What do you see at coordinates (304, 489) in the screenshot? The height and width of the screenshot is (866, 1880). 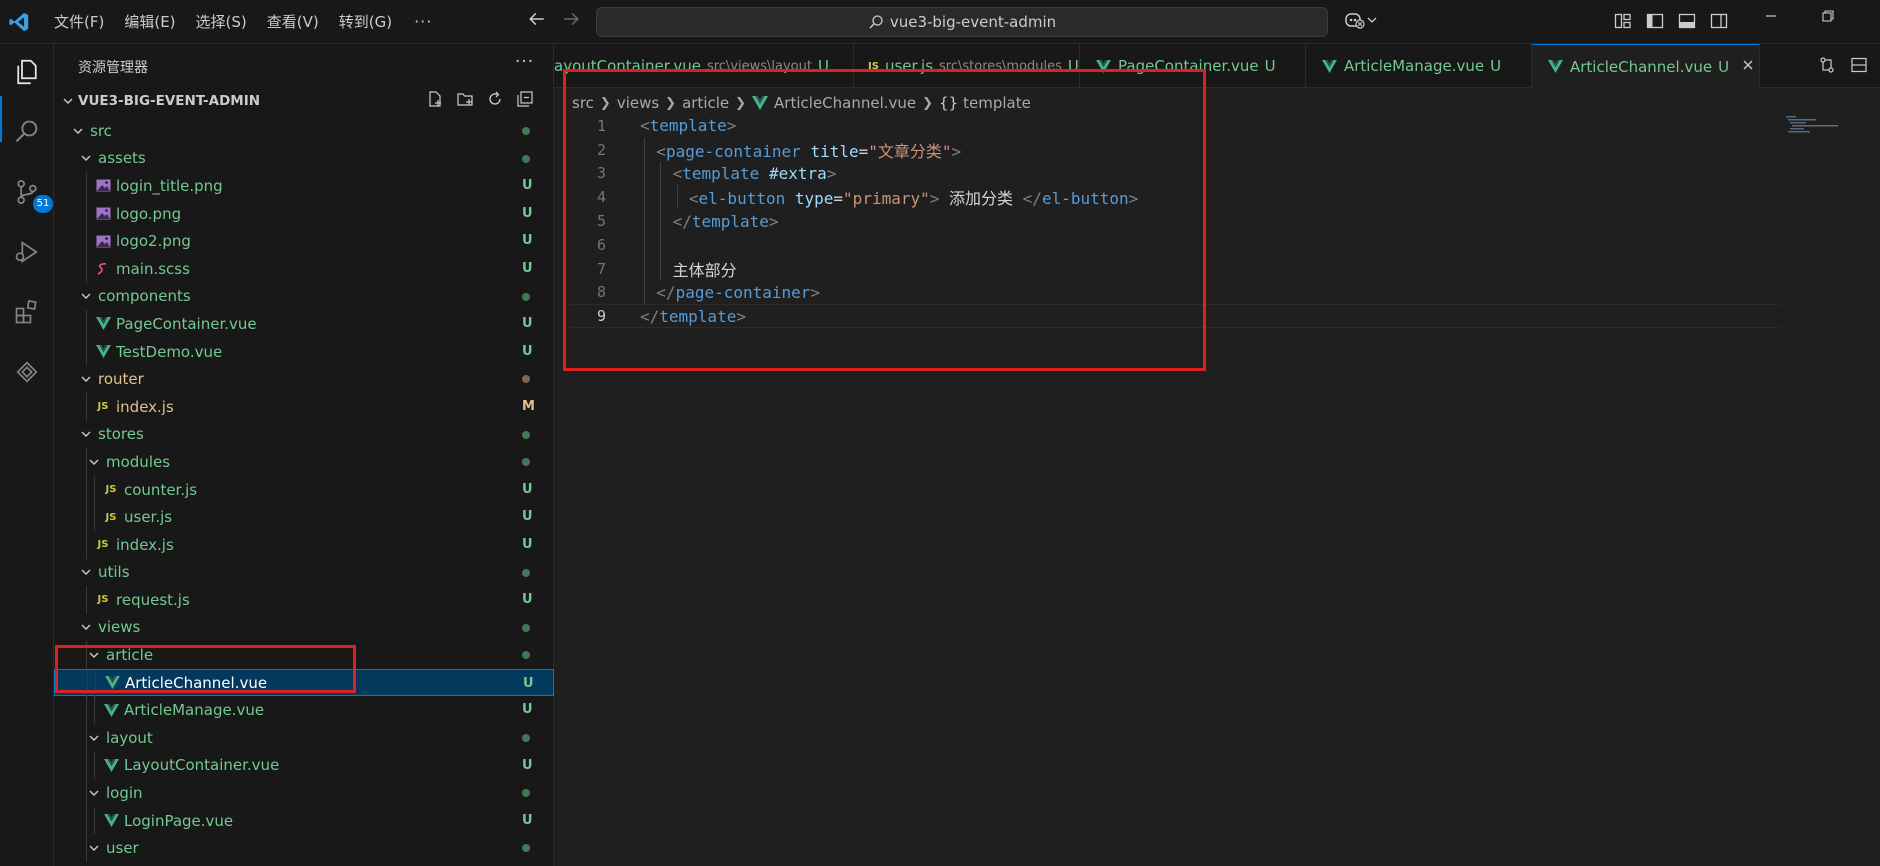 I see `tree-file: JS counter.js U` at bounding box center [304, 489].